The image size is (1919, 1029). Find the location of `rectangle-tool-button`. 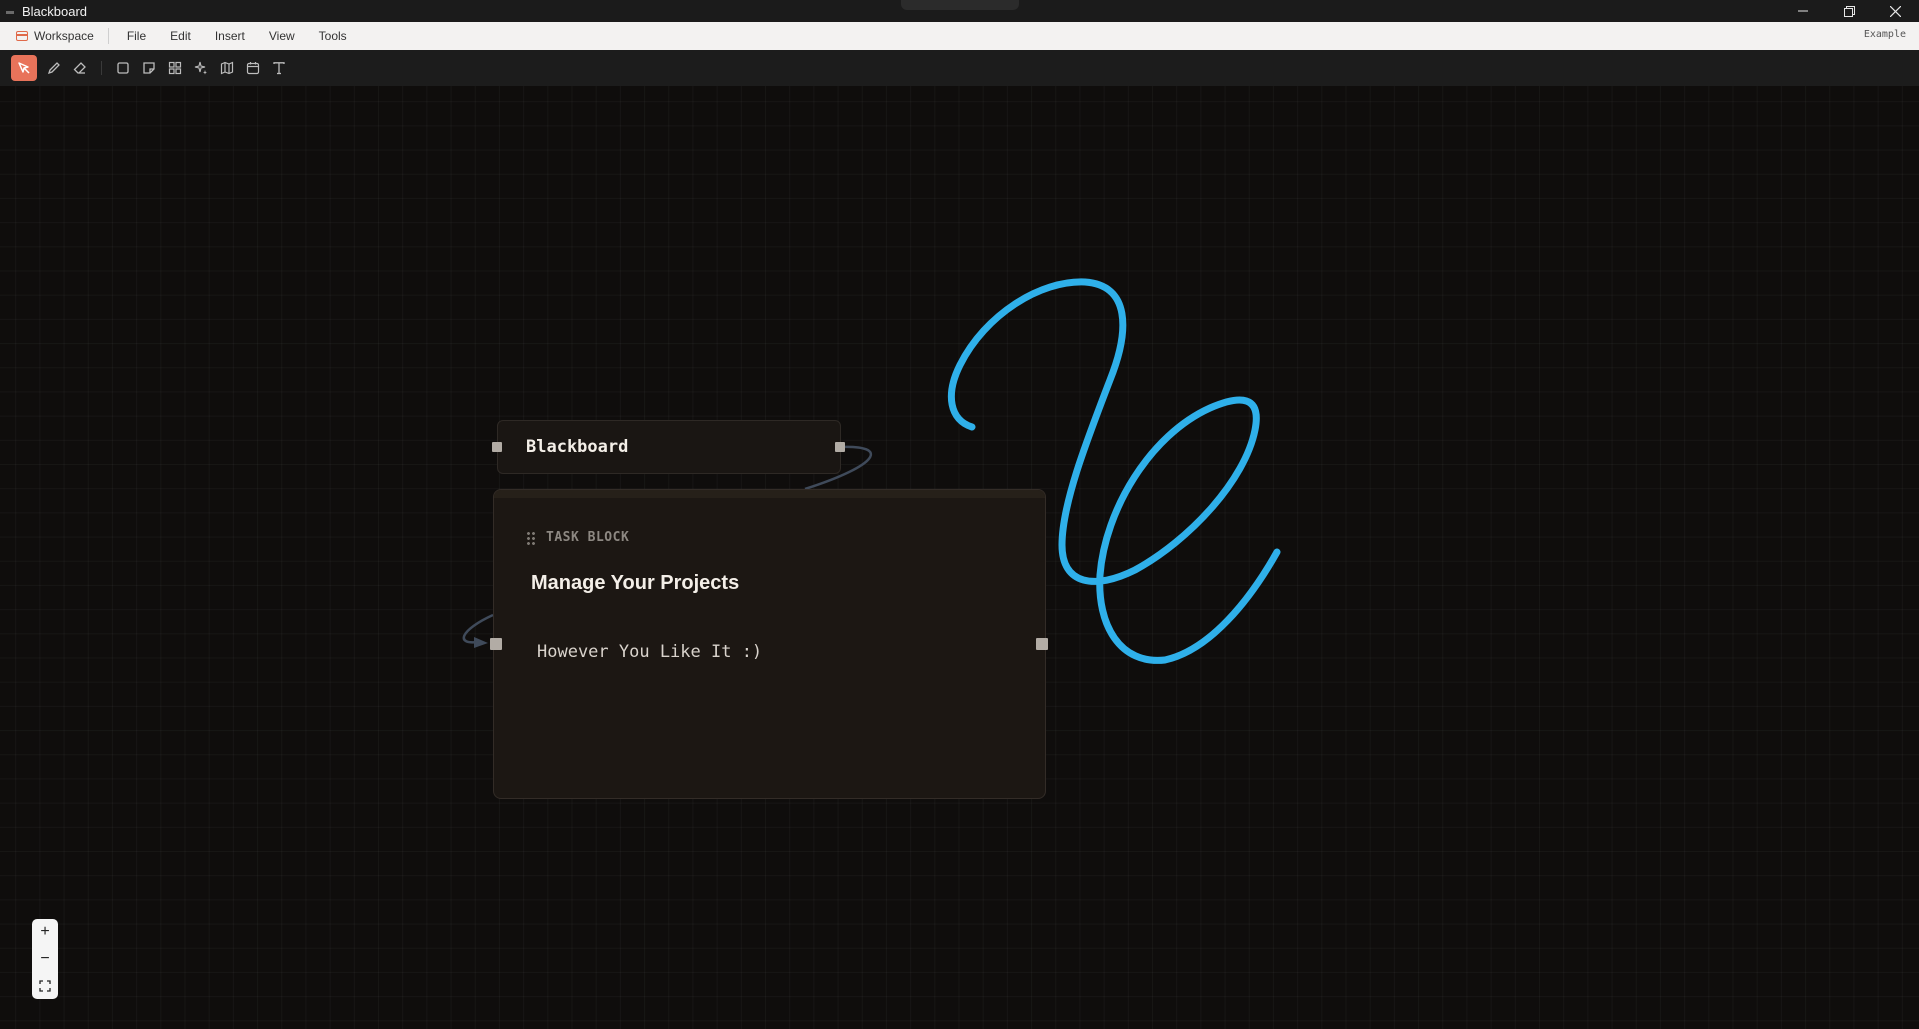

rectangle-tool-button is located at coordinates (123, 68).